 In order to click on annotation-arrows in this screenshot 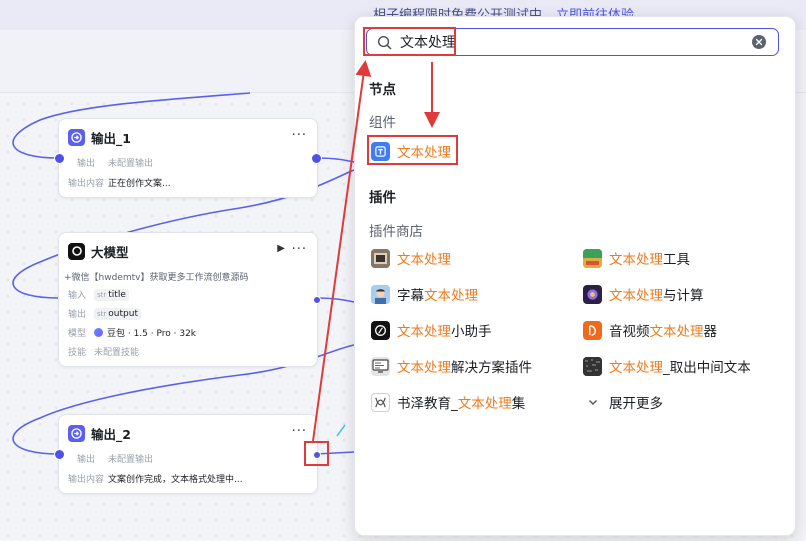, I will do `click(376, 251)`.